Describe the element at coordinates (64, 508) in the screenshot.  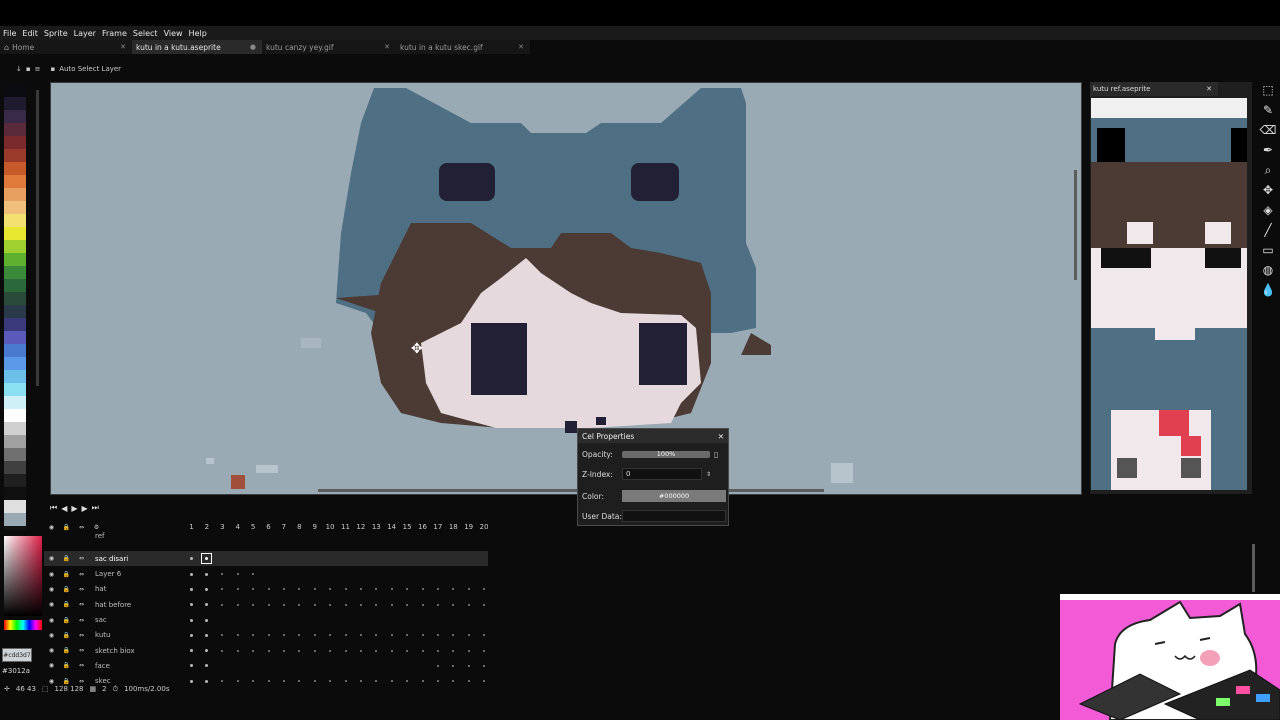
I see `prev-frame-icon: ◀` at that location.